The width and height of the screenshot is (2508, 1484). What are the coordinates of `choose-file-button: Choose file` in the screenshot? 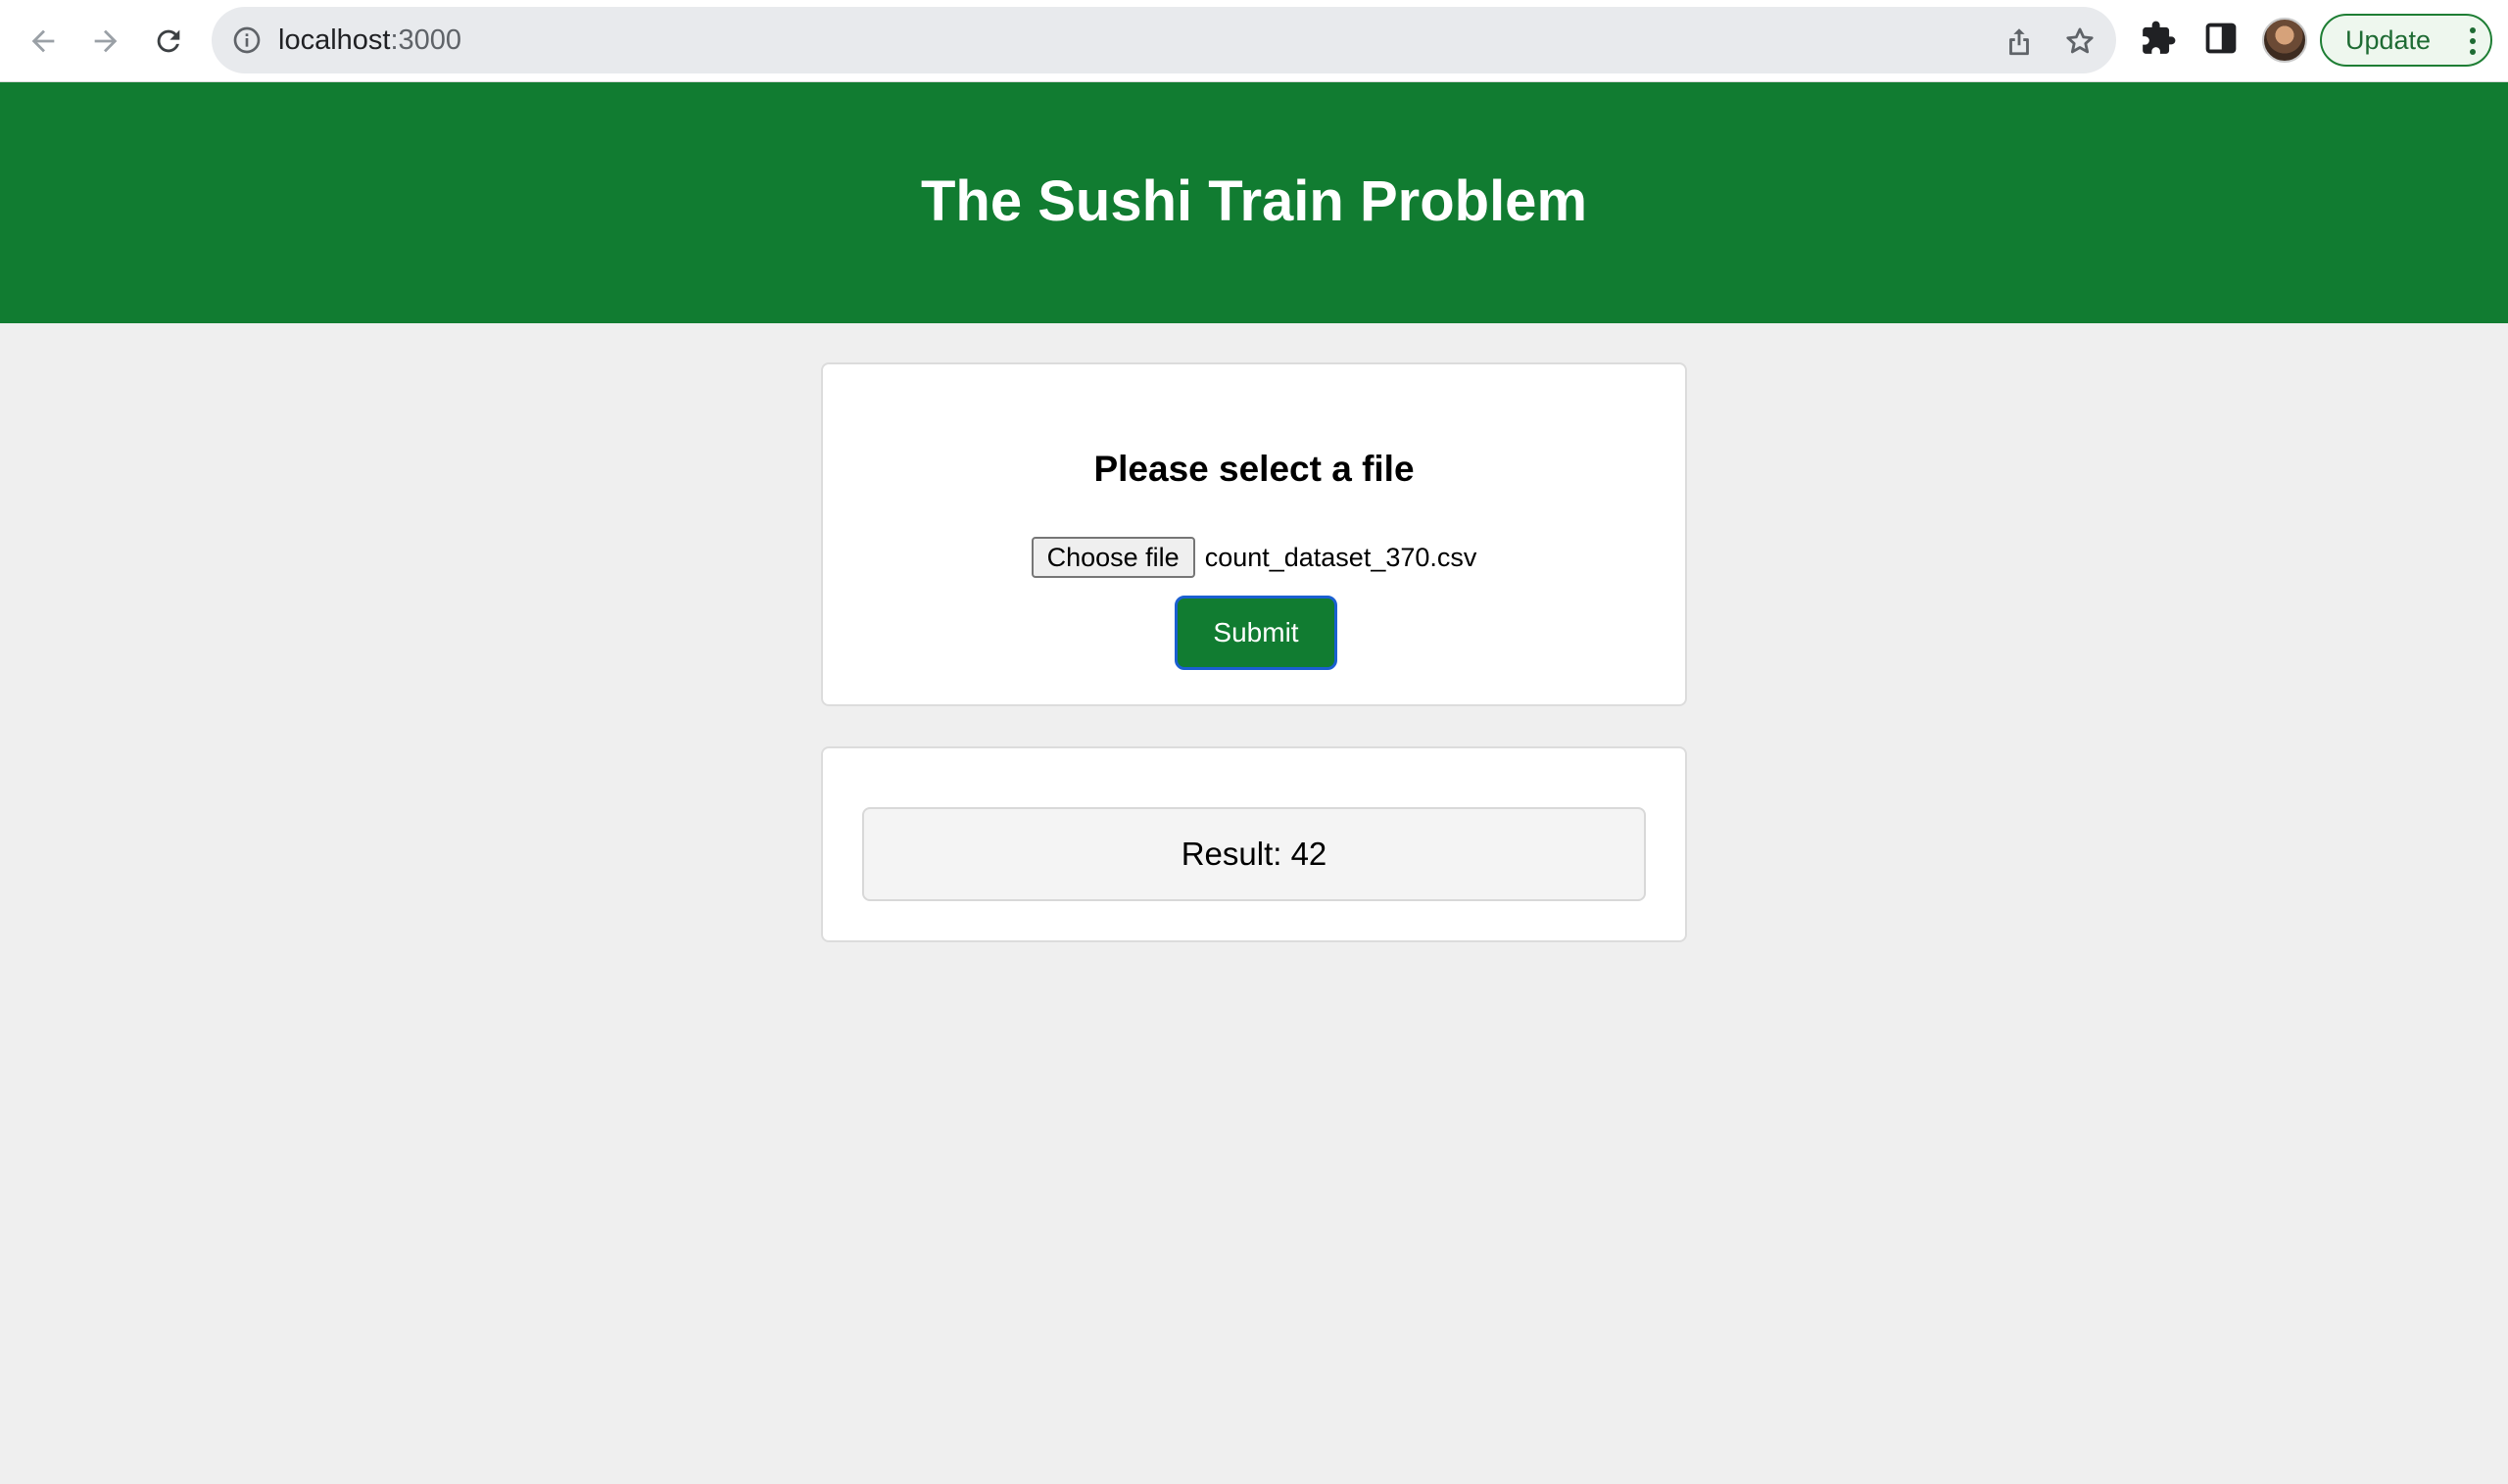 It's located at (1113, 557).